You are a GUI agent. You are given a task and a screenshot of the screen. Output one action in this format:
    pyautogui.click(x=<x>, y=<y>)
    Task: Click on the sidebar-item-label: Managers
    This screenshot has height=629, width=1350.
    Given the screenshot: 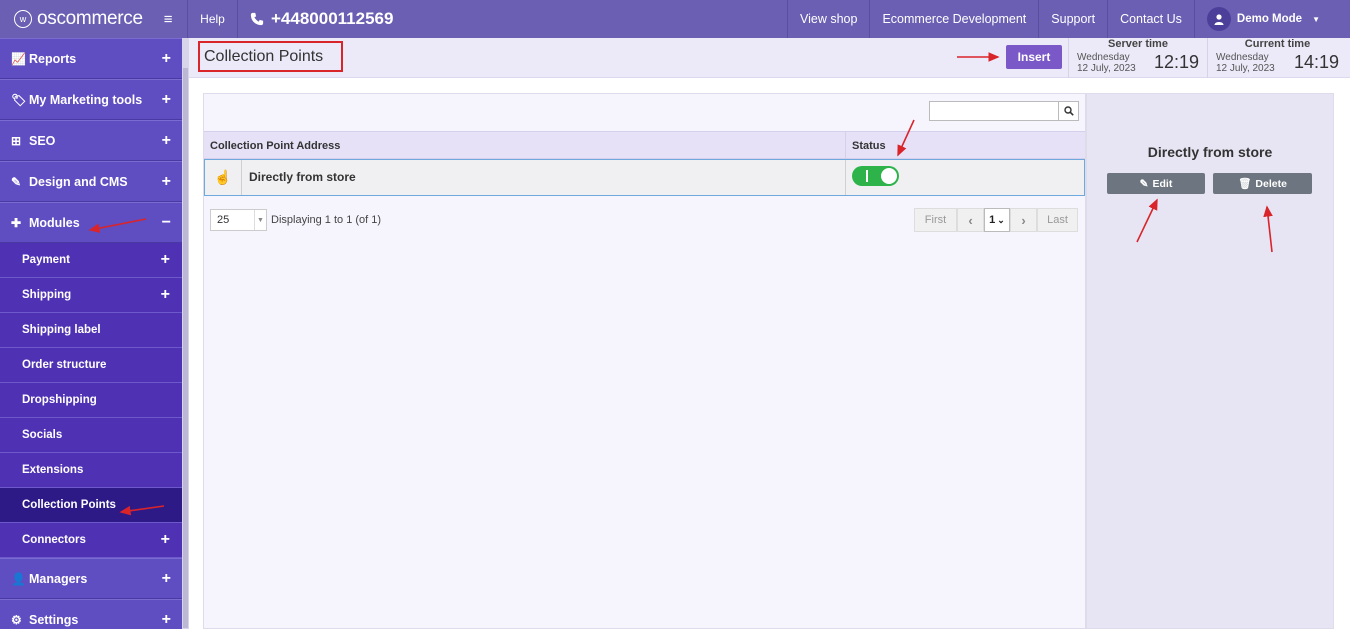 What is the action you would take?
    pyautogui.click(x=58, y=578)
    